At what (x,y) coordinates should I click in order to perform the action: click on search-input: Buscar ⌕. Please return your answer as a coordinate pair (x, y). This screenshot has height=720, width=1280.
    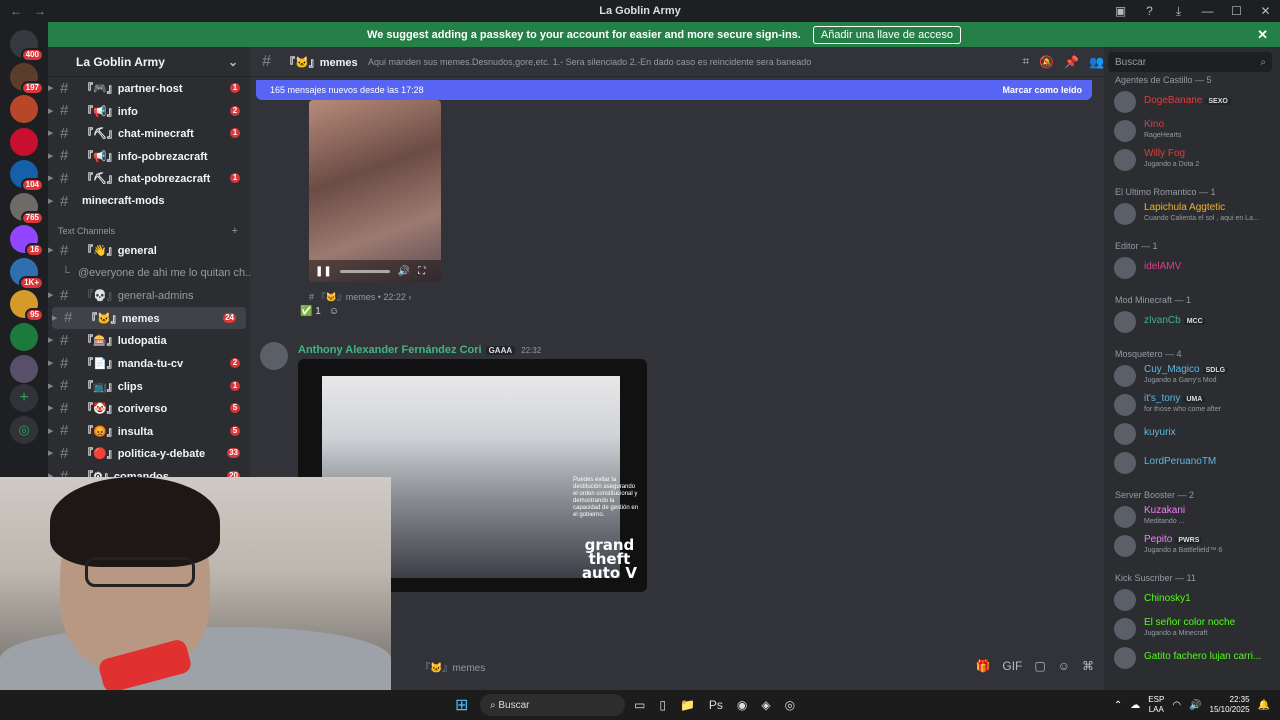
    Looking at the image, I should click on (1190, 62).